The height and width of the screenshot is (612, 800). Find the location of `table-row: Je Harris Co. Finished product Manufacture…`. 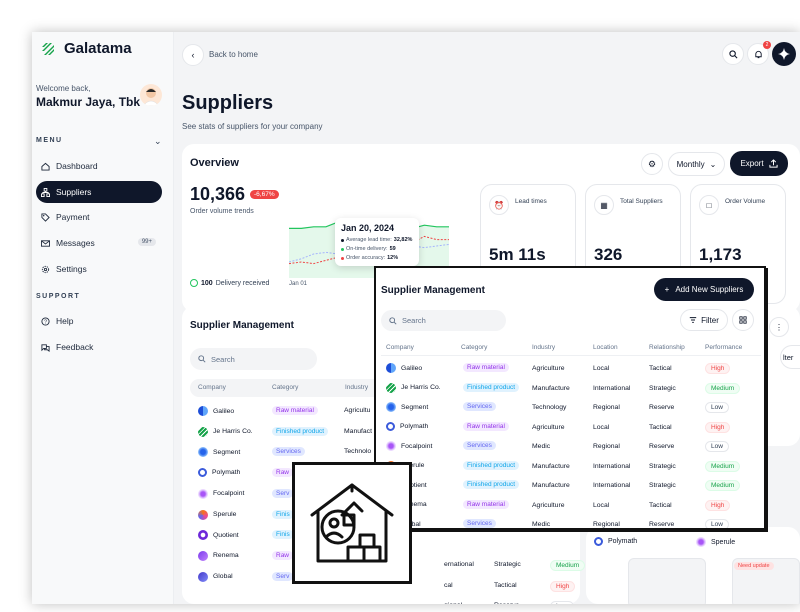

table-row: Je Harris Co. Finished product Manufacture… is located at coordinates (571, 390).